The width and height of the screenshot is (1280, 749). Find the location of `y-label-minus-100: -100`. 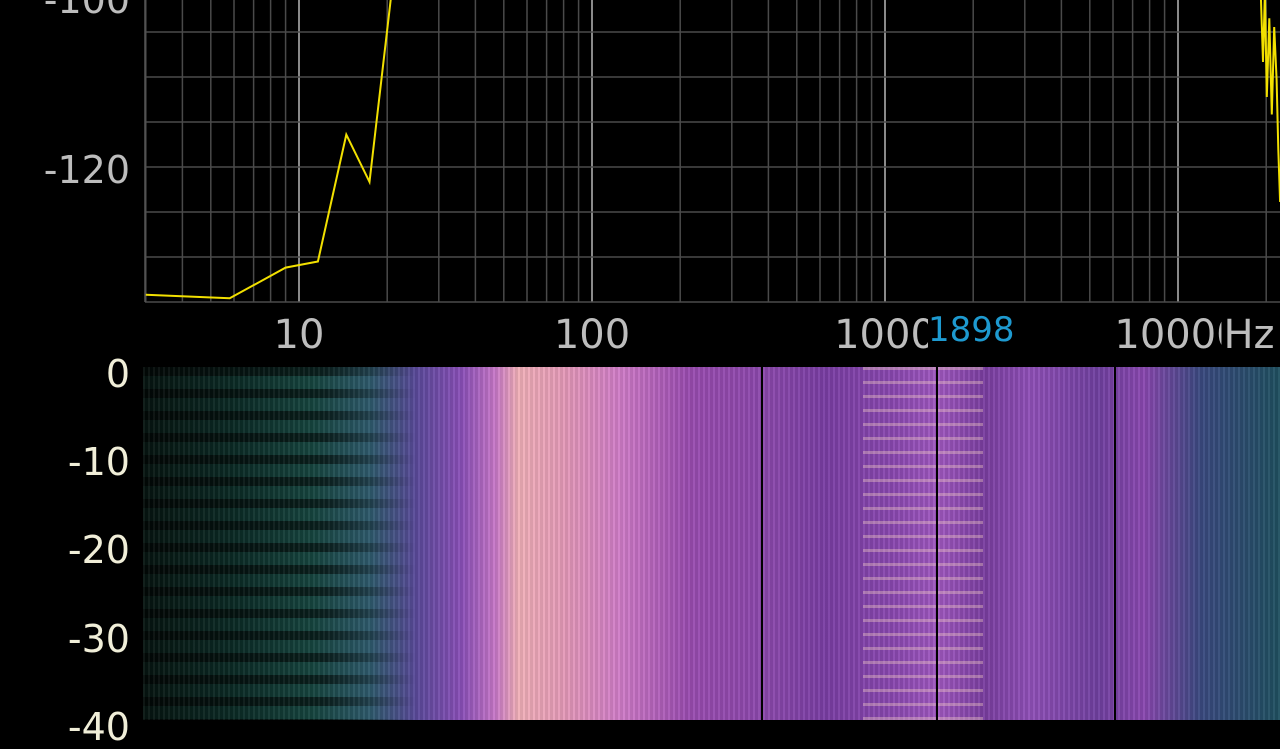

y-label-minus-100: -100 is located at coordinates (86, 11).